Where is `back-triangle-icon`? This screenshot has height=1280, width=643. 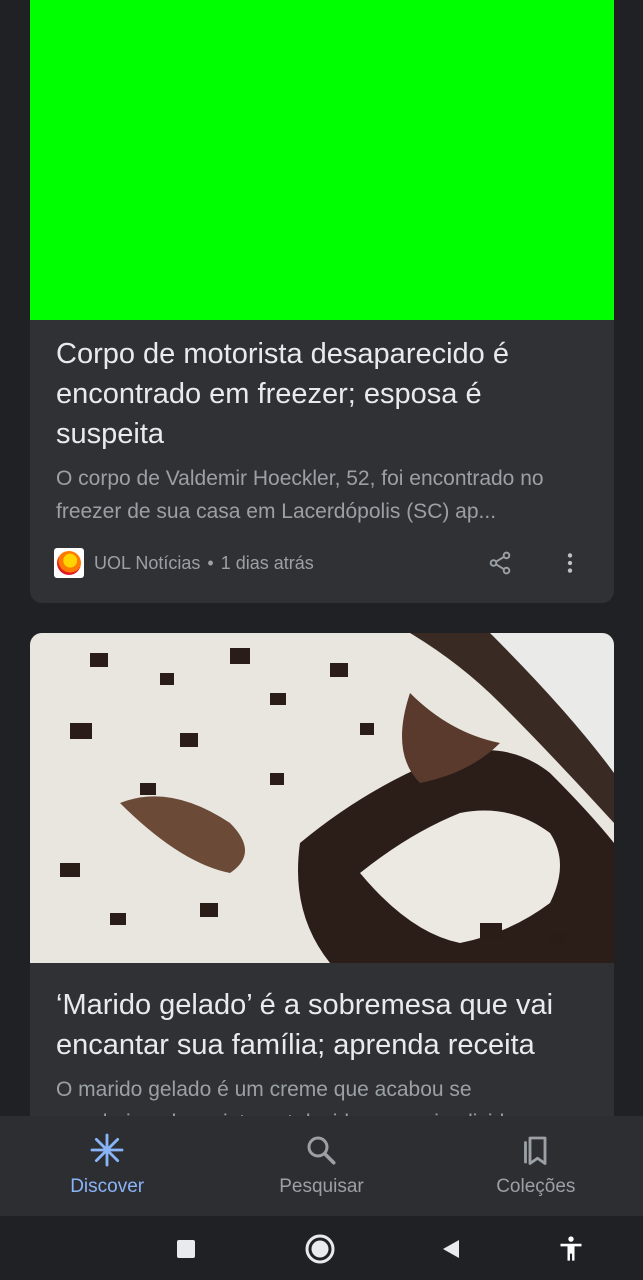
back-triangle-icon is located at coordinates (451, 1249).